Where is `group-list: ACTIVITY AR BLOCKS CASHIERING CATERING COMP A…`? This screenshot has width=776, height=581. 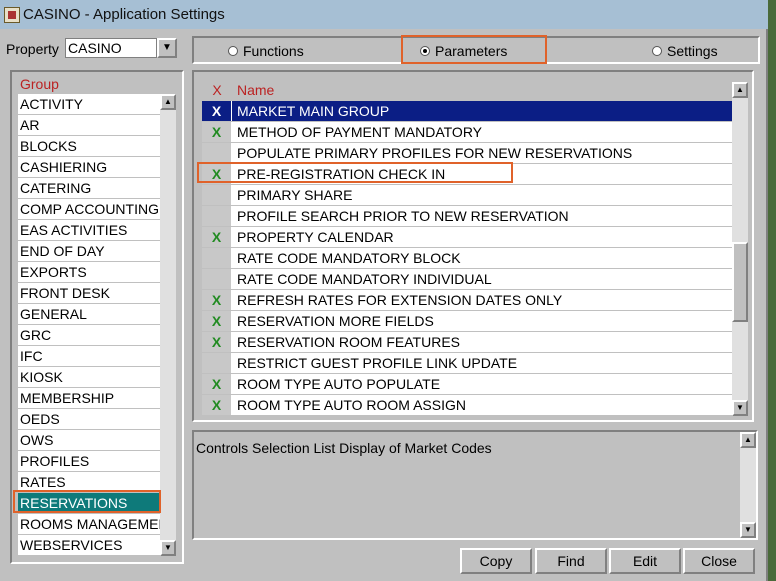 group-list: ACTIVITY AR BLOCKS CASHIERING CATERING COMP A… is located at coordinates (89, 325).